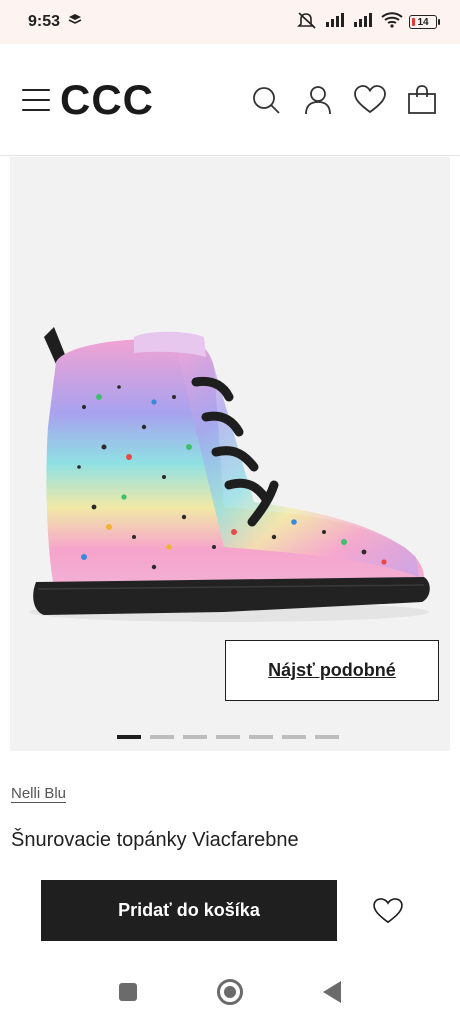  What do you see at coordinates (422, 100) in the screenshot?
I see `cart-icon` at bounding box center [422, 100].